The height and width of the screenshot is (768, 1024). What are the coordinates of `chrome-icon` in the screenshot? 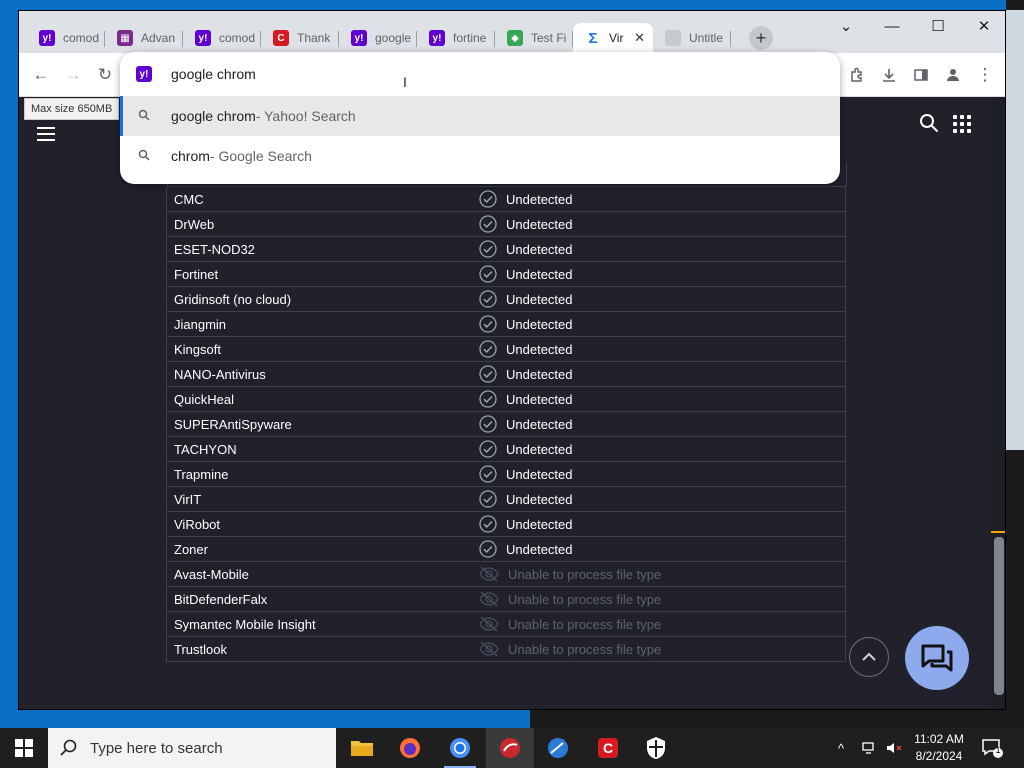 It's located at (460, 748).